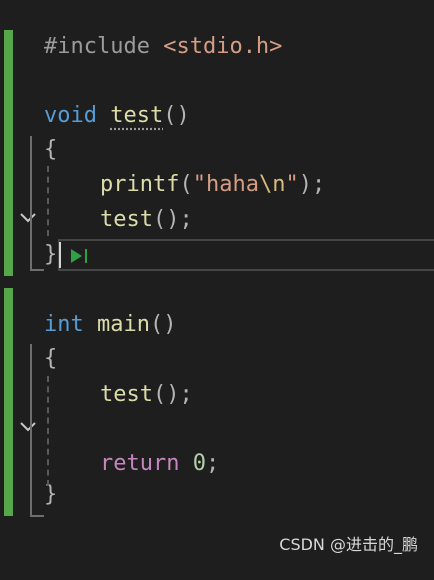 This screenshot has height=580, width=434. Describe the element at coordinates (28, 255) in the screenshot. I see `code-line-7: }` at that location.